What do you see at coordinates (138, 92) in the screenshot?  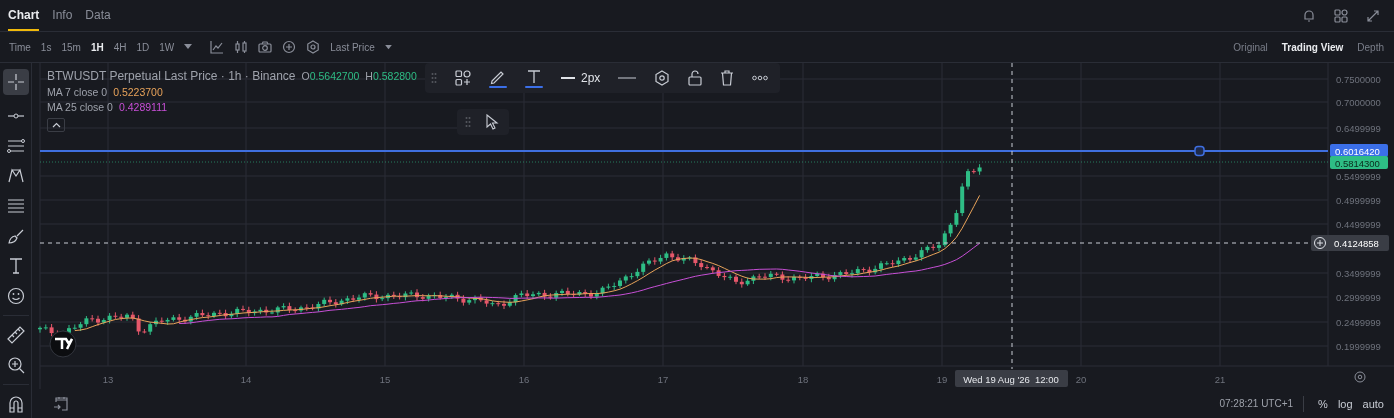 I see `indicator-value: 0.5223700` at bounding box center [138, 92].